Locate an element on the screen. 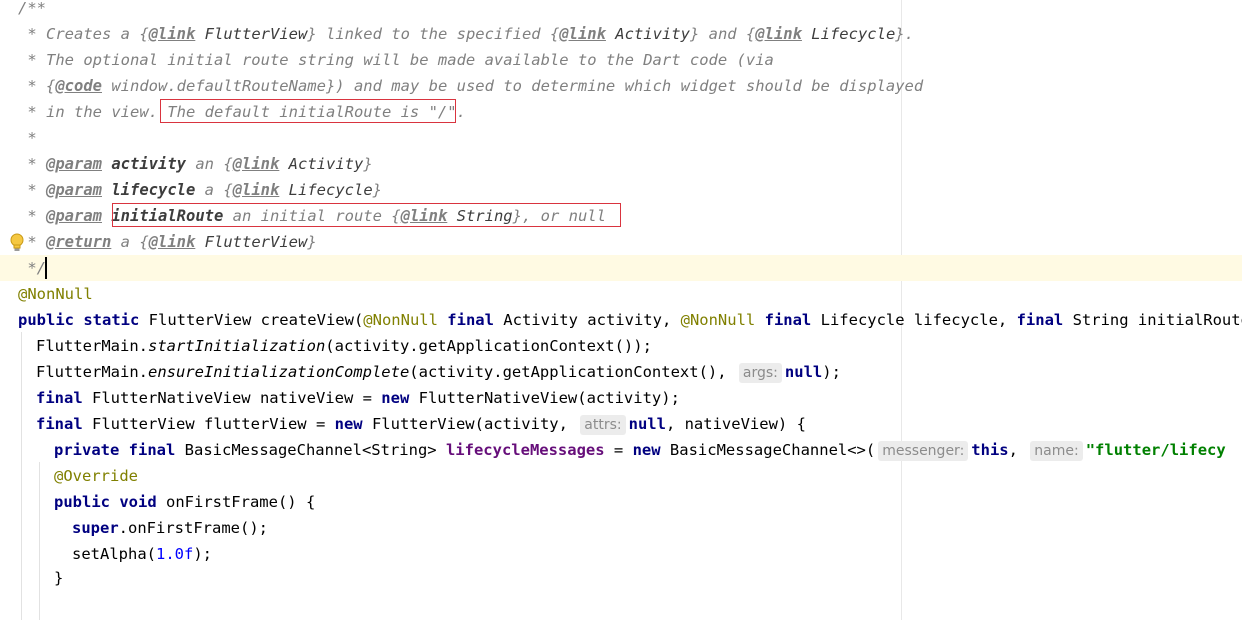  code-line-text: * @return a {@link FlutterView} is located at coordinates (167, 242).